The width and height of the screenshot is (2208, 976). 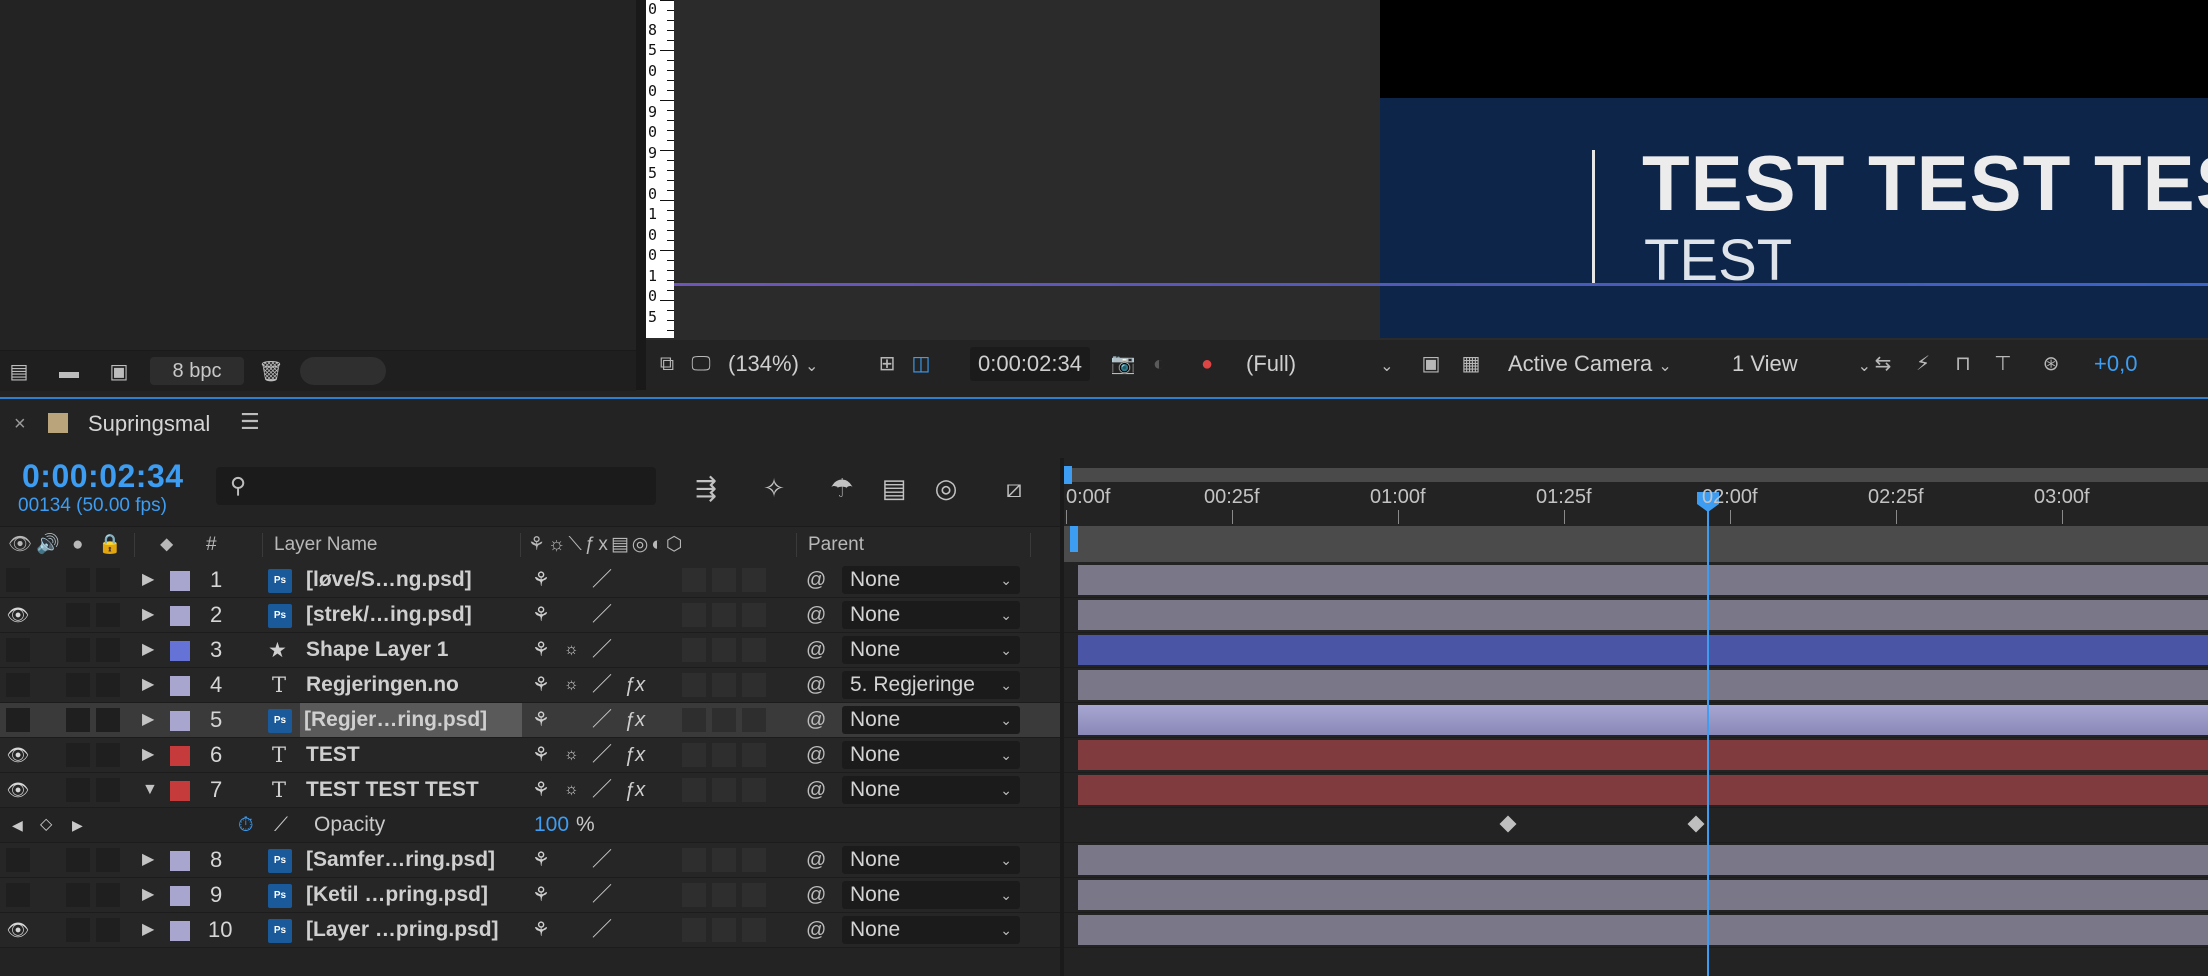 What do you see at coordinates (532, 755) in the screenshot?
I see `layer-row: 👁 ▶ 6 T TEST ⚘ ☼ ／ ƒx @ None ⌄` at bounding box center [532, 755].